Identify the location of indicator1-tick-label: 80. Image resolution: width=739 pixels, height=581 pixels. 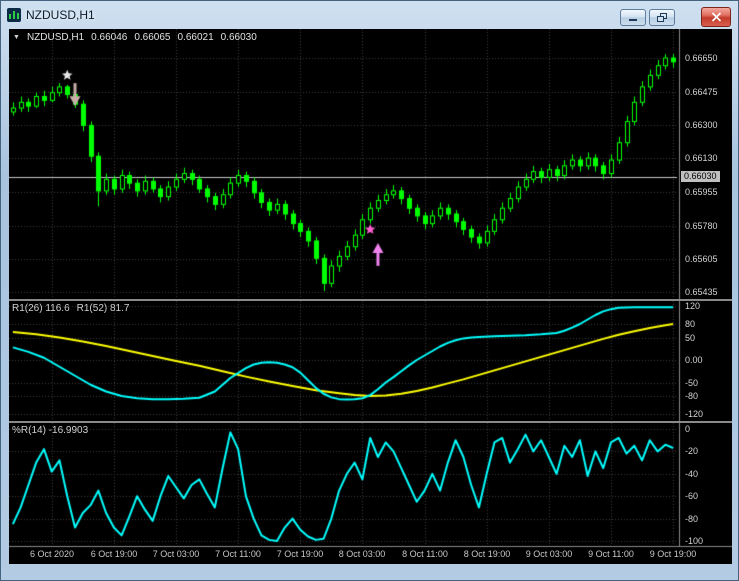
(690, 324).